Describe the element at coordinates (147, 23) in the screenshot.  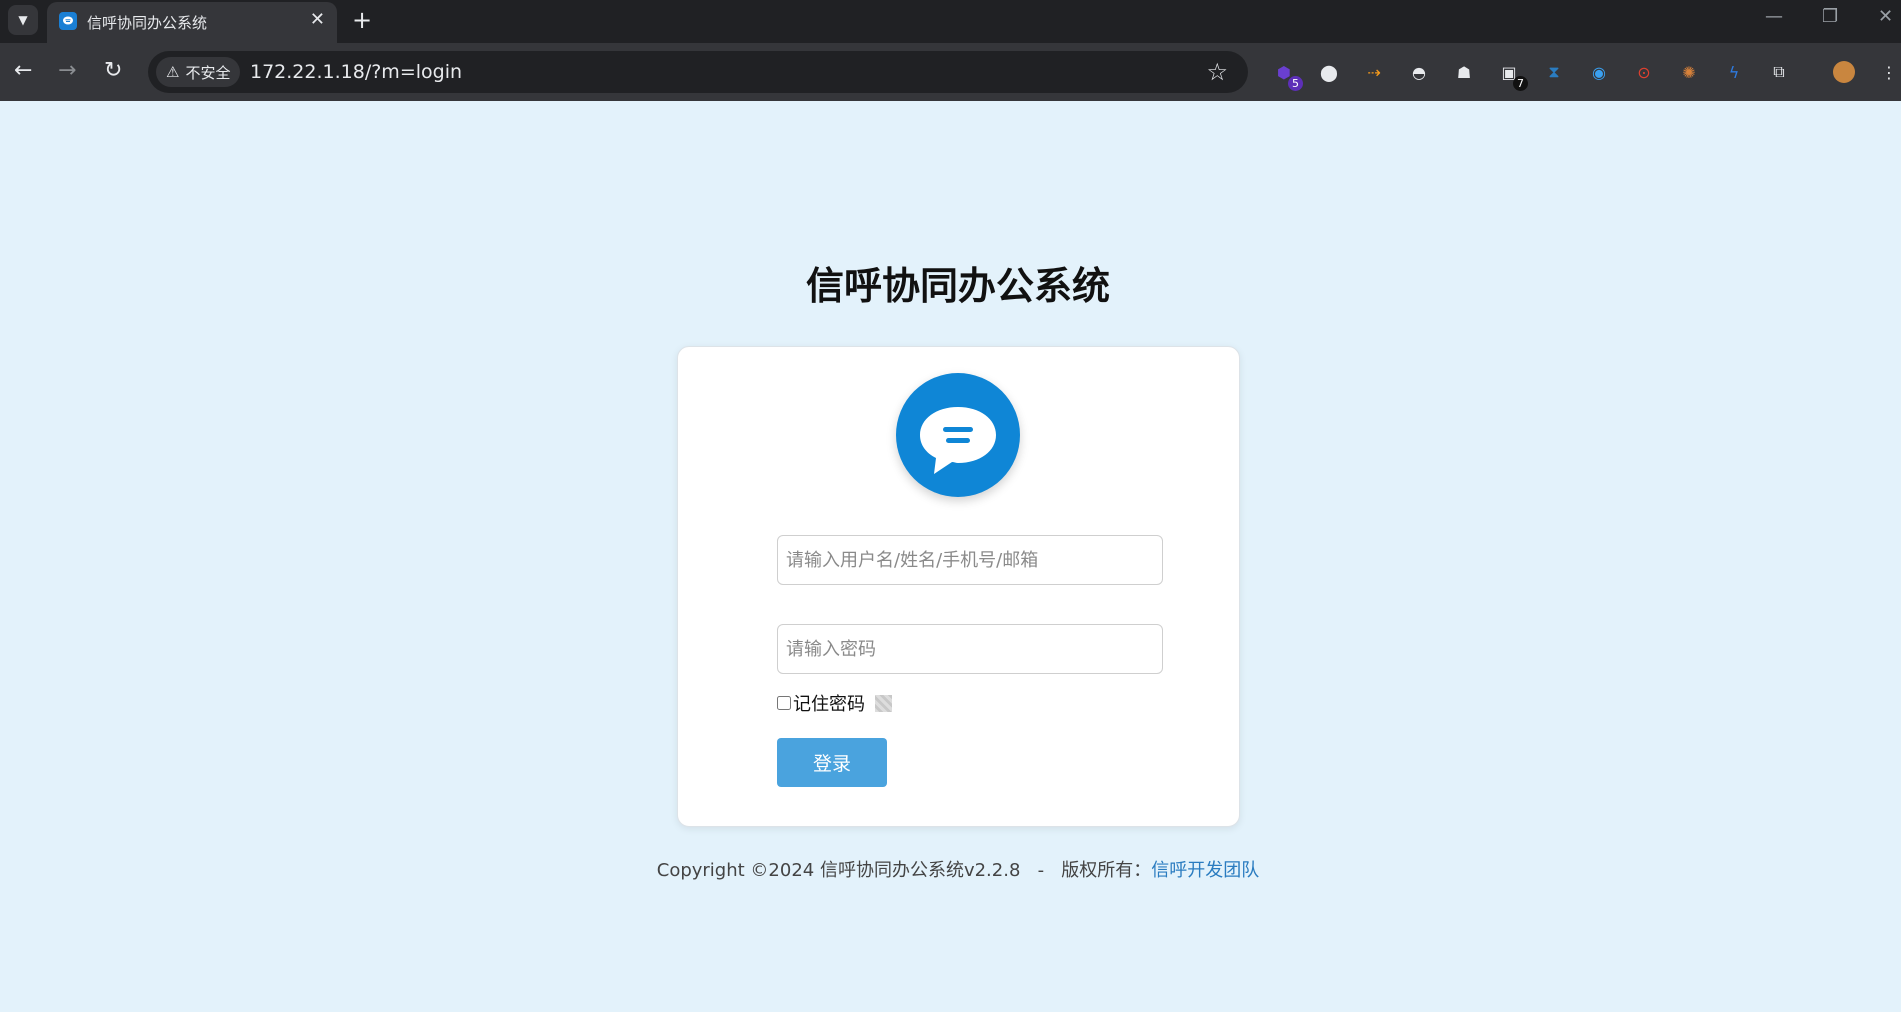
I see `tab-title: 信呼协同办公系统` at that location.